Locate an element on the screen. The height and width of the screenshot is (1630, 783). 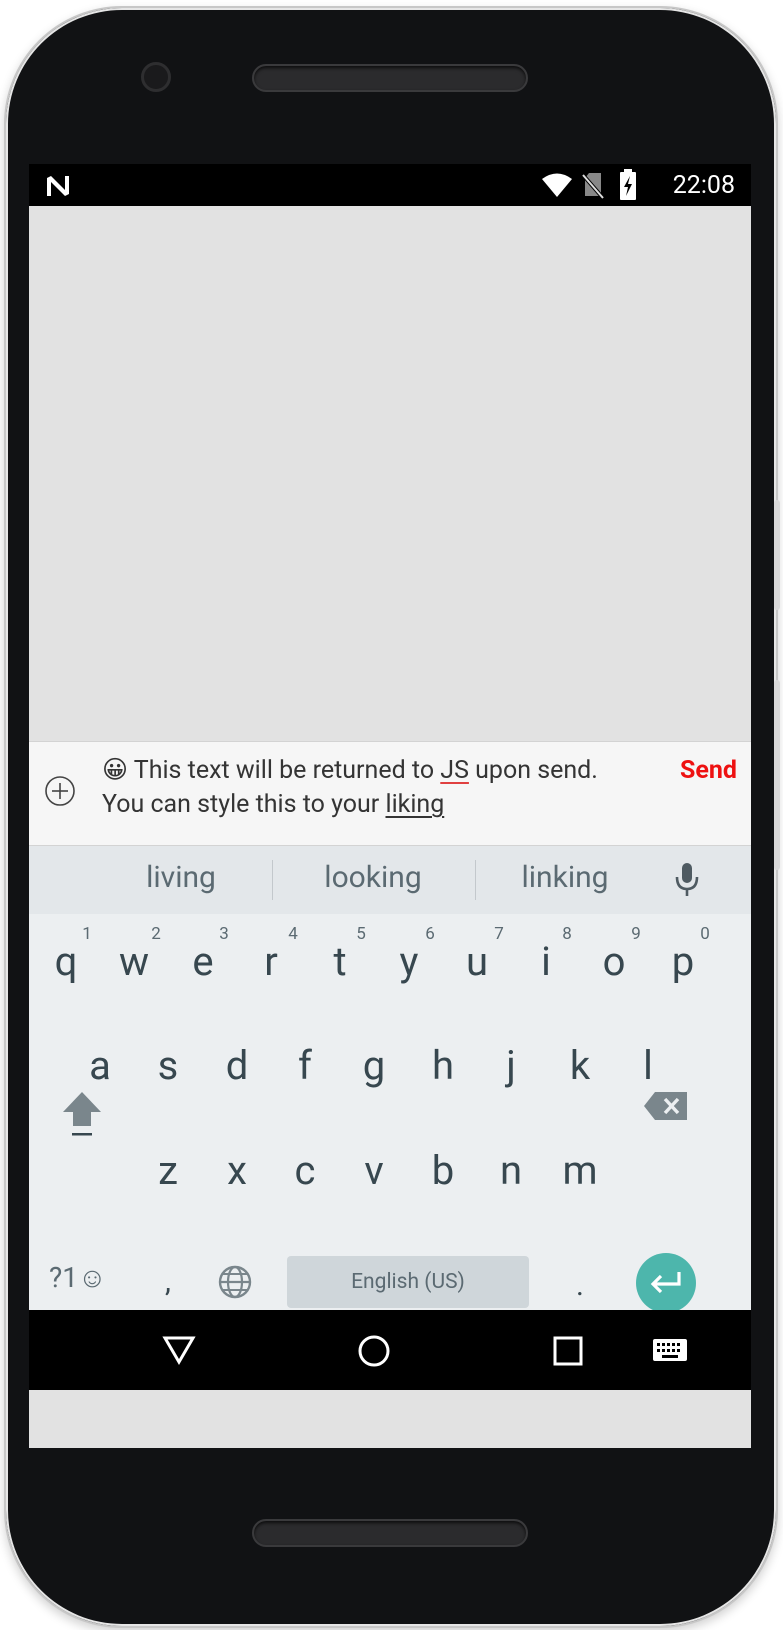
key-j: j is located at coordinates (511, 1066).